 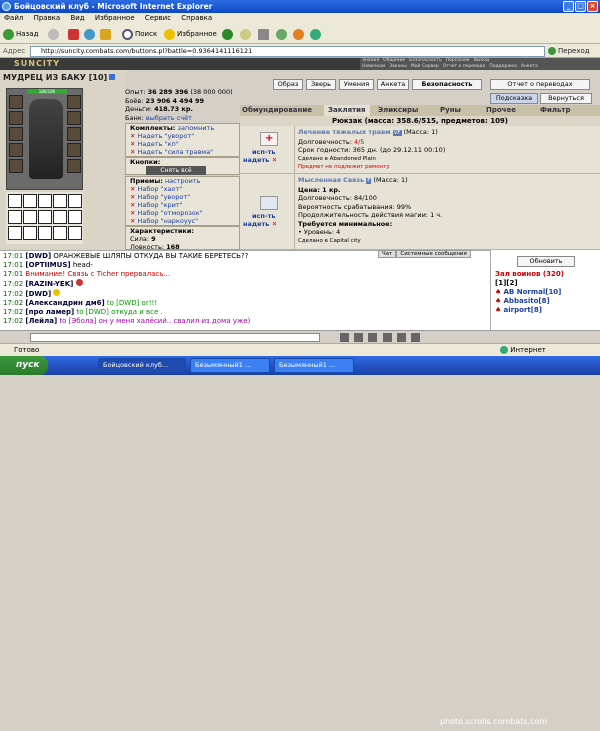 What do you see at coordinates (569, 51) in the screenshot?
I see `go-button: Переход` at bounding box center [569, 51].